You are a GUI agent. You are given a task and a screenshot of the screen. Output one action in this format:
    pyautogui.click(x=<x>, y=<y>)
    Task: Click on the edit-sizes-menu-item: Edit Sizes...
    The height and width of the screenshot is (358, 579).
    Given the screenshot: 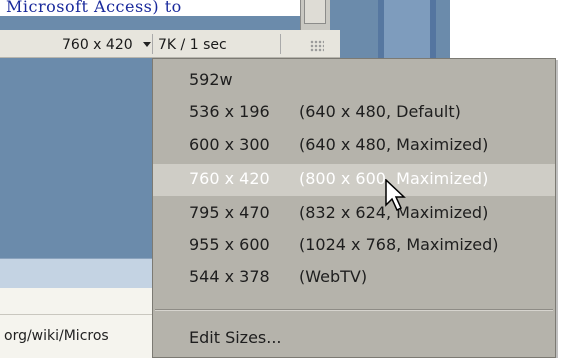 What is the action you would take?
    pyautogui.click(x=354, y=339)
    